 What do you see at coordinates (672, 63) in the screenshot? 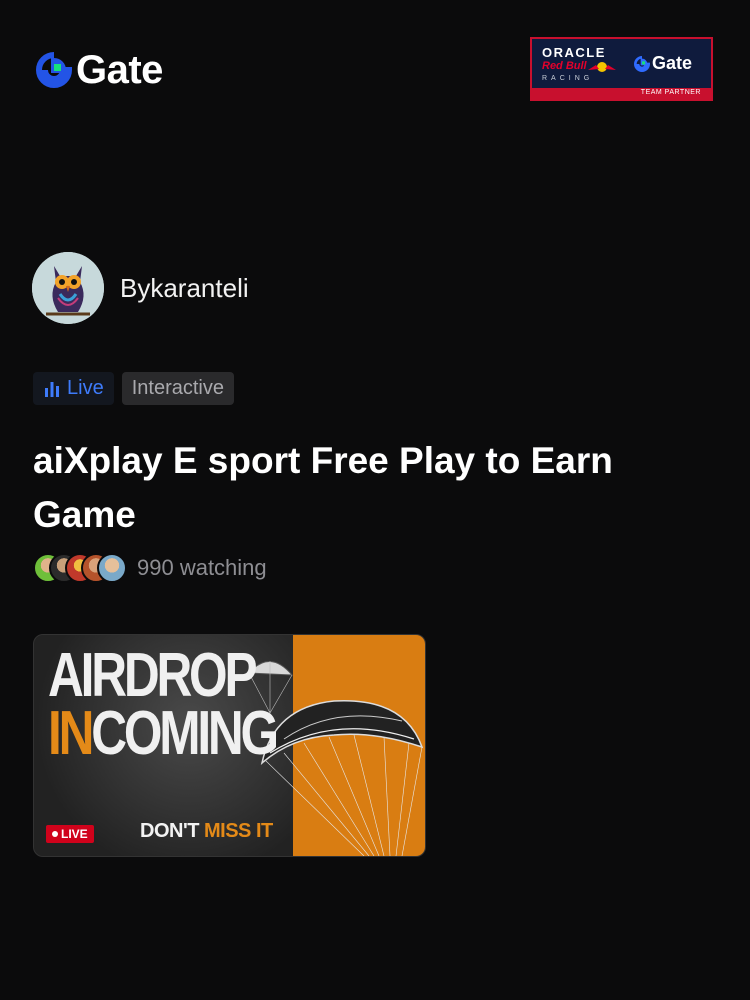
I see `partner-gate-text: Gate` at bounding box center [672, 63].